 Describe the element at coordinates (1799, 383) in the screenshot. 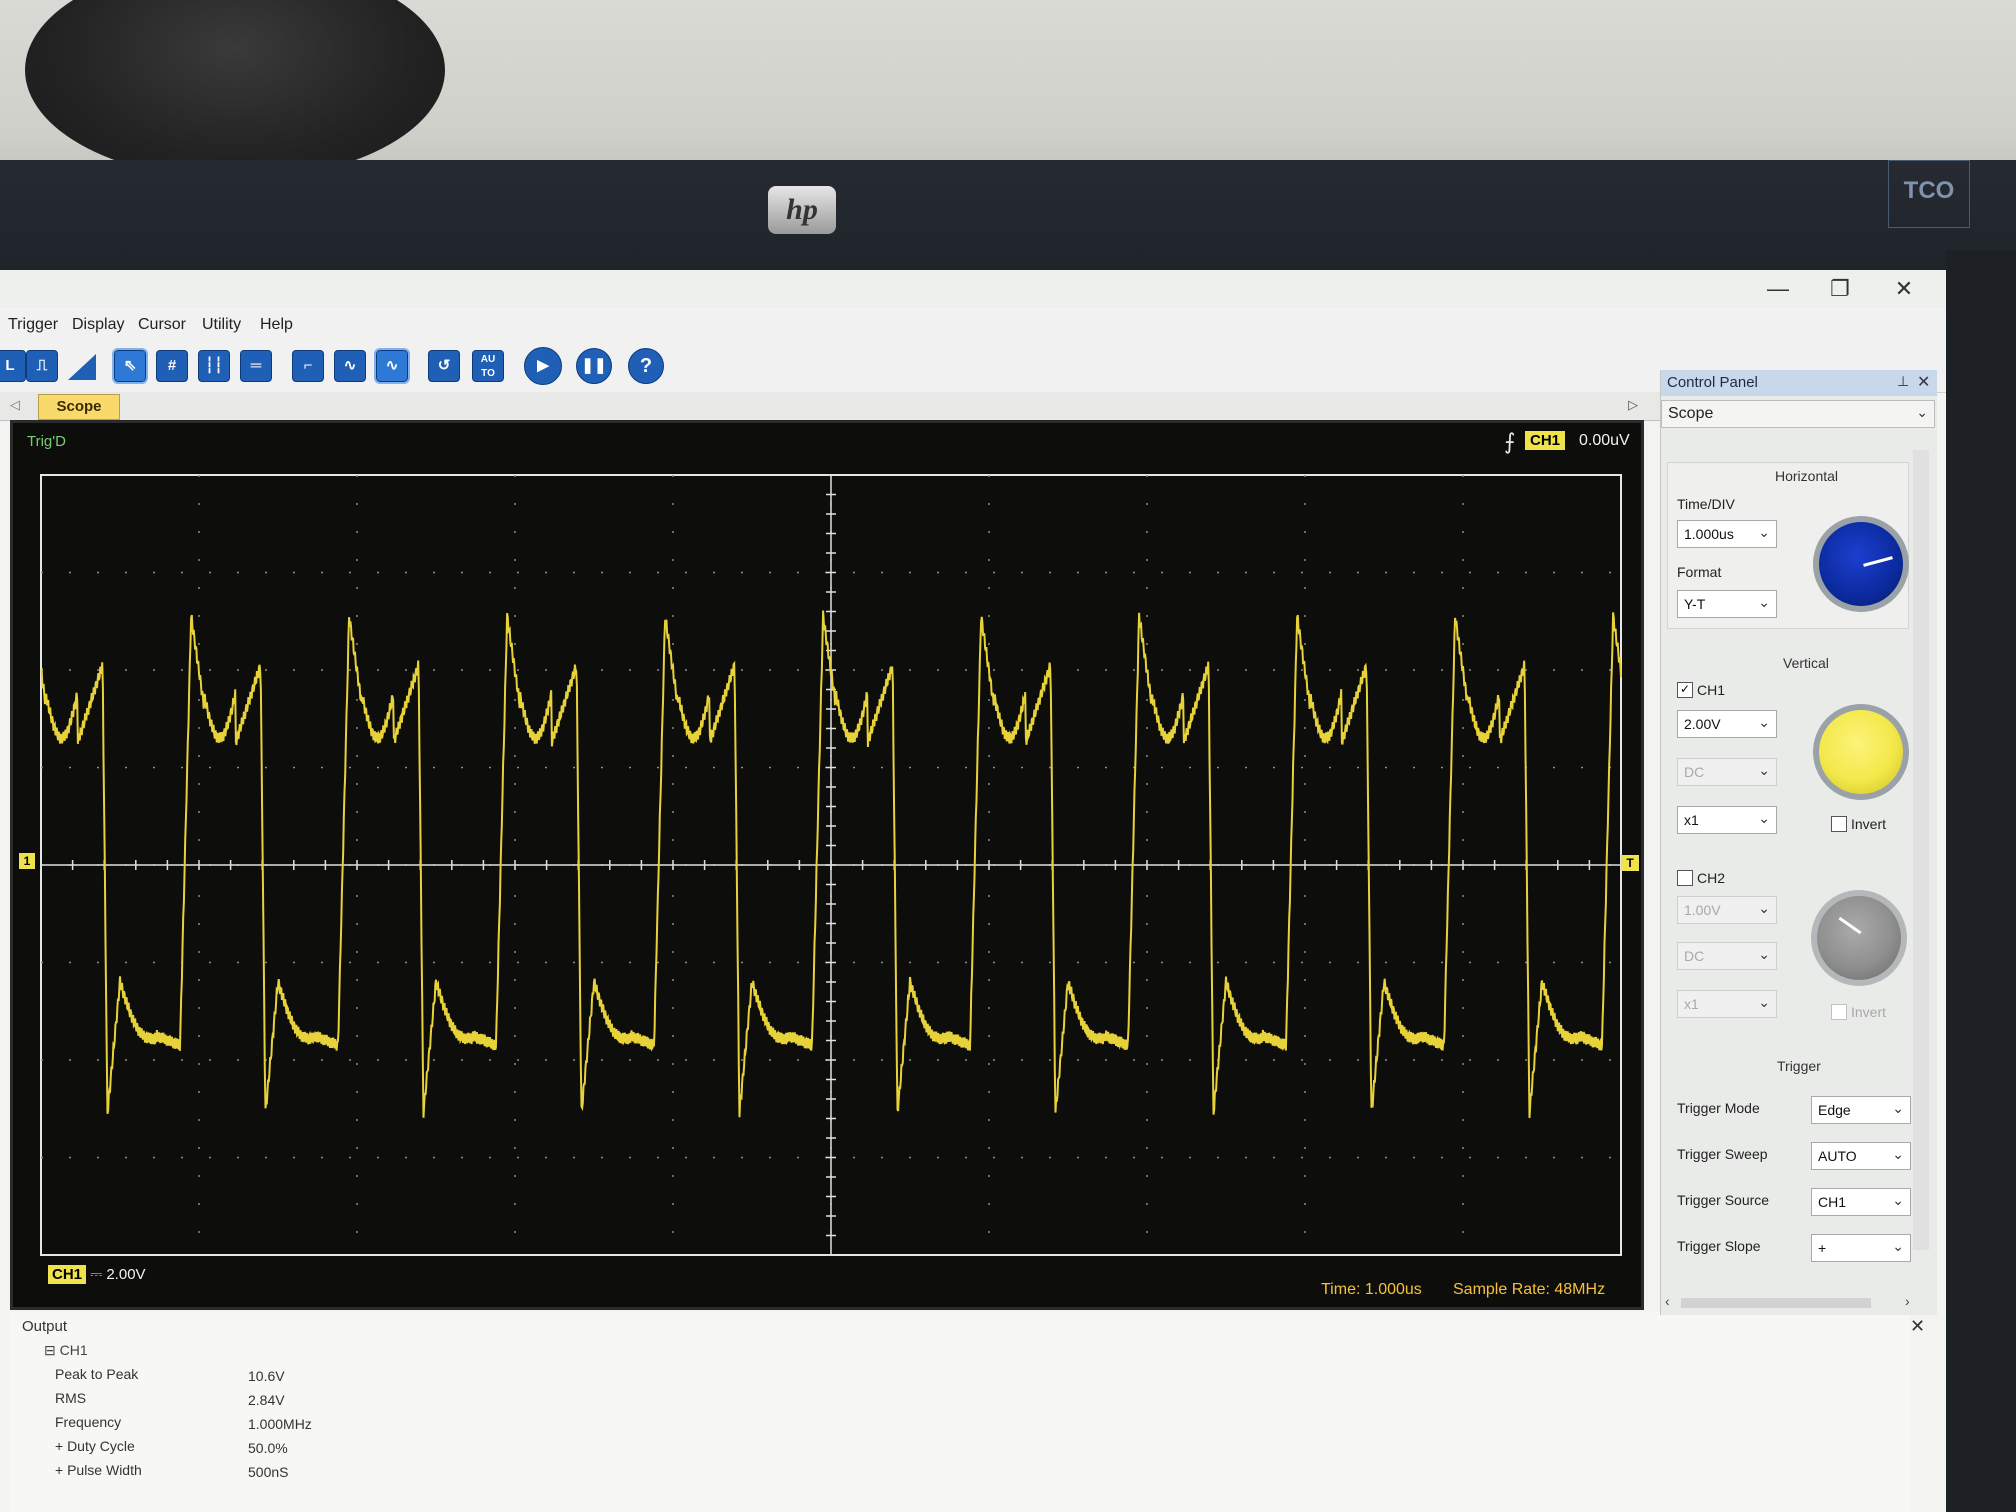

I see `control-panel-header: Control Panel ⊥ ✕` at that location.